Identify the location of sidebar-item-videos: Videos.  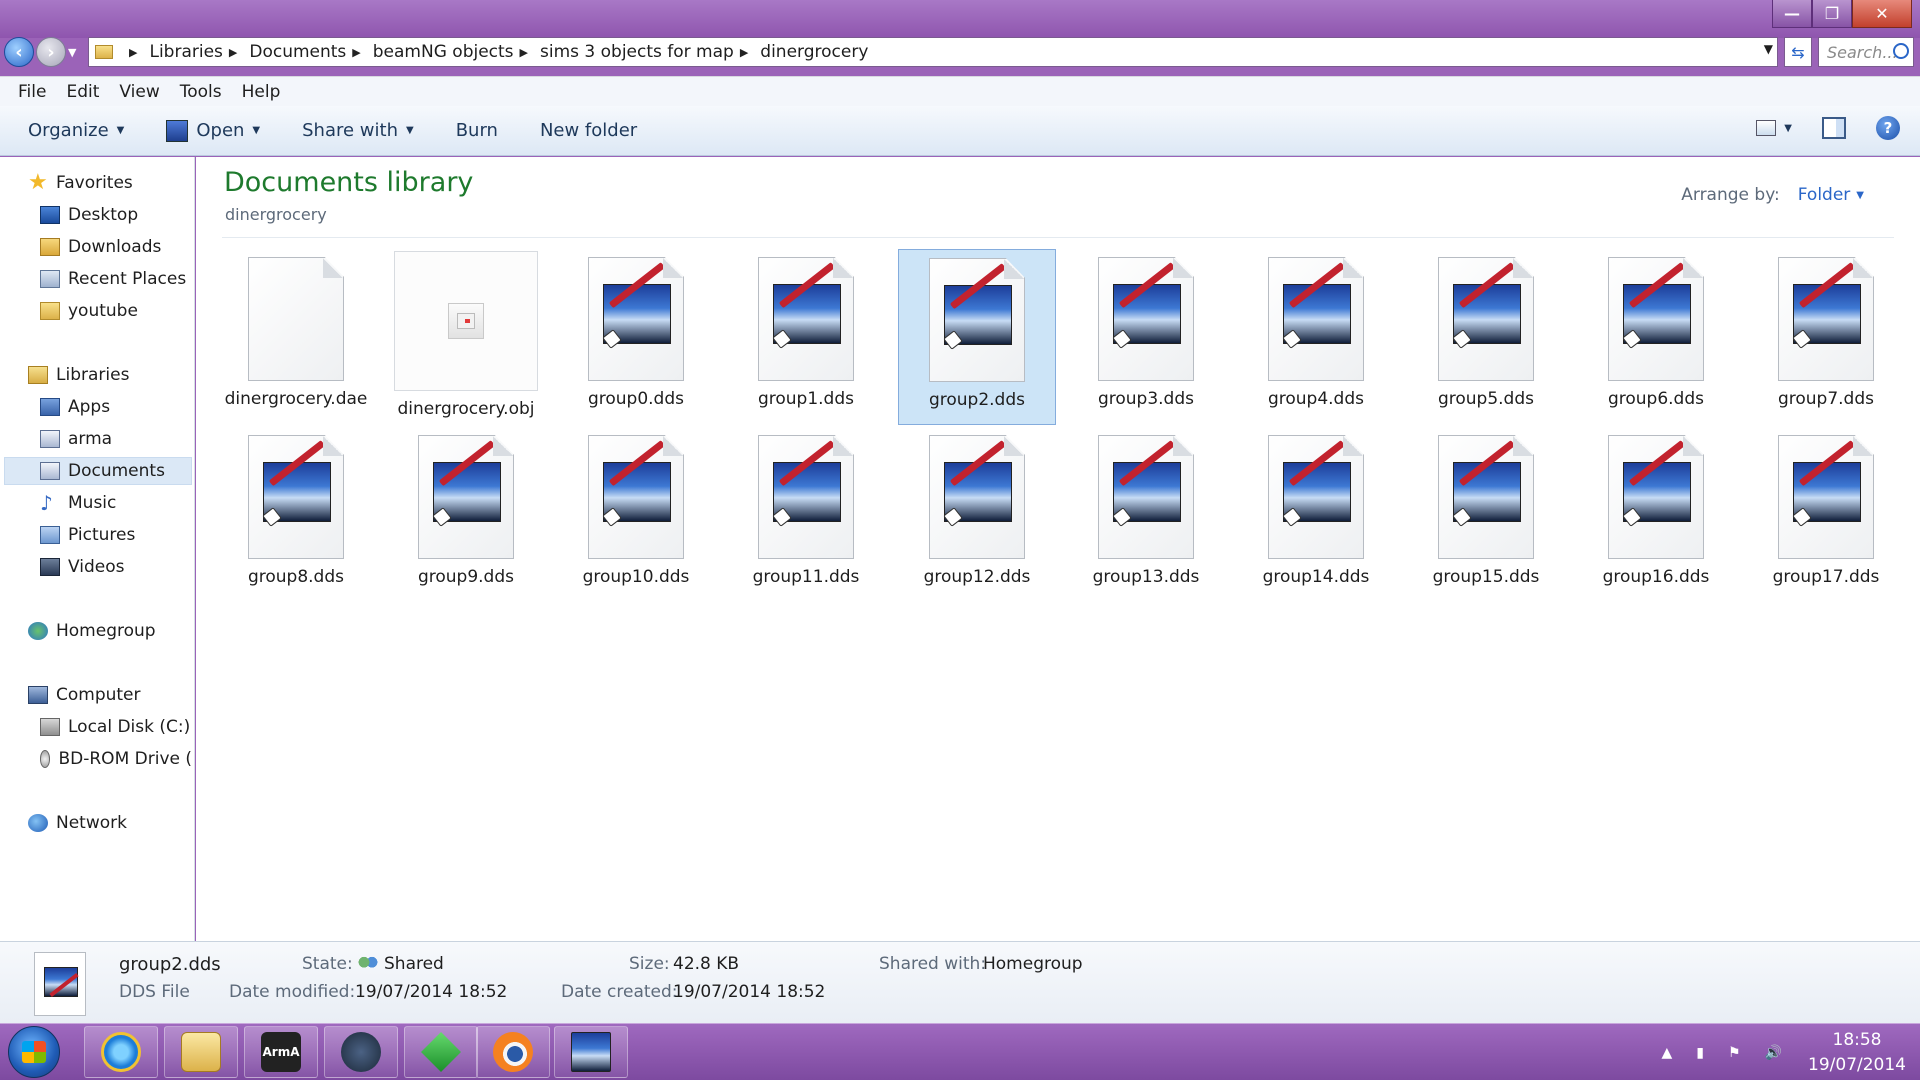
(82, 567).